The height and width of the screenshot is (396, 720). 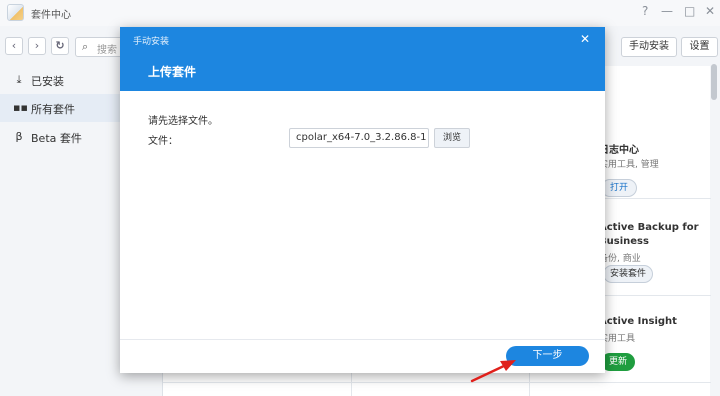 I want to click on forward-button: ›, so click(x=37, y=46).